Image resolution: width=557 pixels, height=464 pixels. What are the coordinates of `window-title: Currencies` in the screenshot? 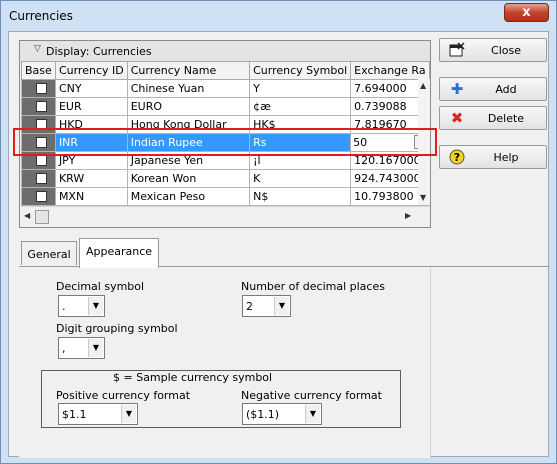 It's located at (41, 16).